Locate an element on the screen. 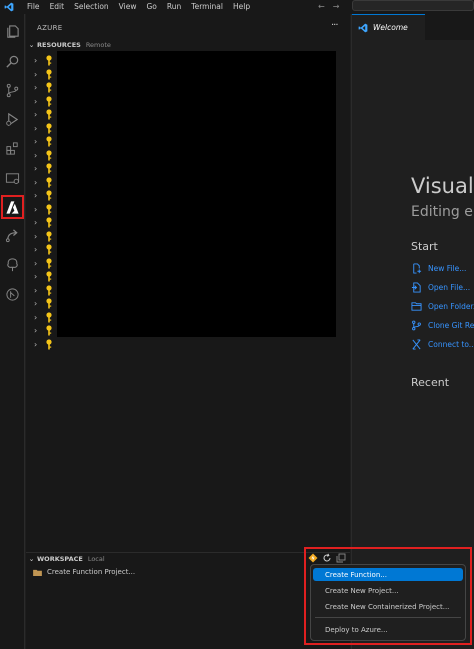 The width and height of the screenshot is (474, 649). navigation-arrows: ← → is located at coordinates (328, 7).